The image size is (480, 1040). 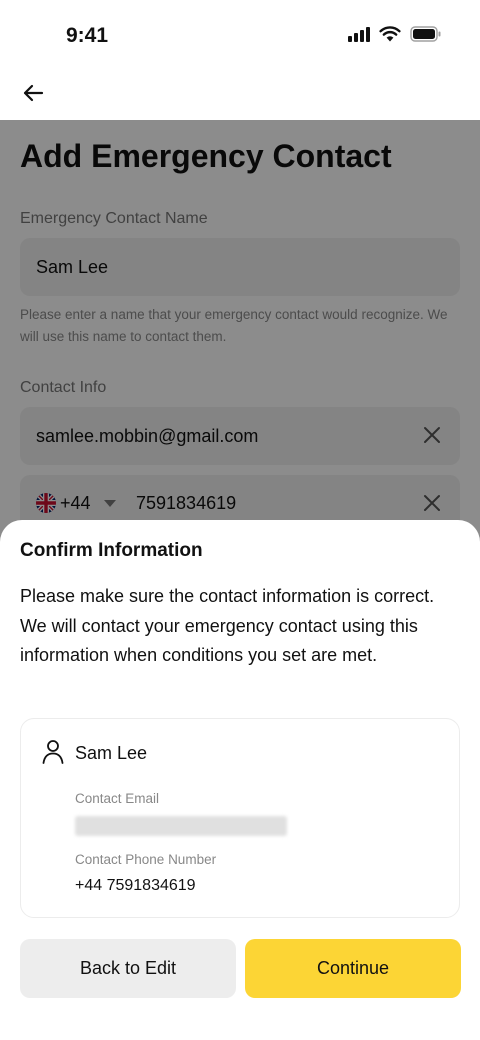 What do you see at coordinates (353, 968) in the screenshot?
I see `continue-button: Continue` at bounding box center [353, 968].